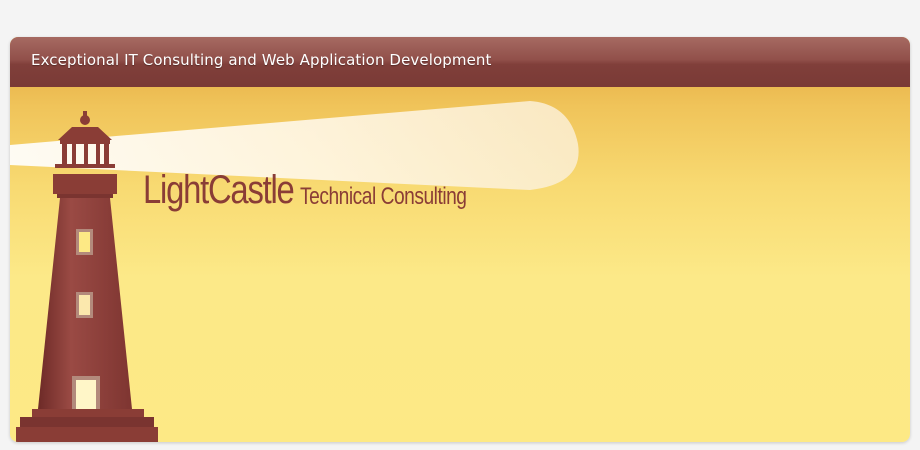 The height and width of the screenshot is (450, 920). What do you see at coordinates (383, 196) in the screenshot?
I see `logo-subtitle: Technical Consulting` at bounding box center [383, 196].